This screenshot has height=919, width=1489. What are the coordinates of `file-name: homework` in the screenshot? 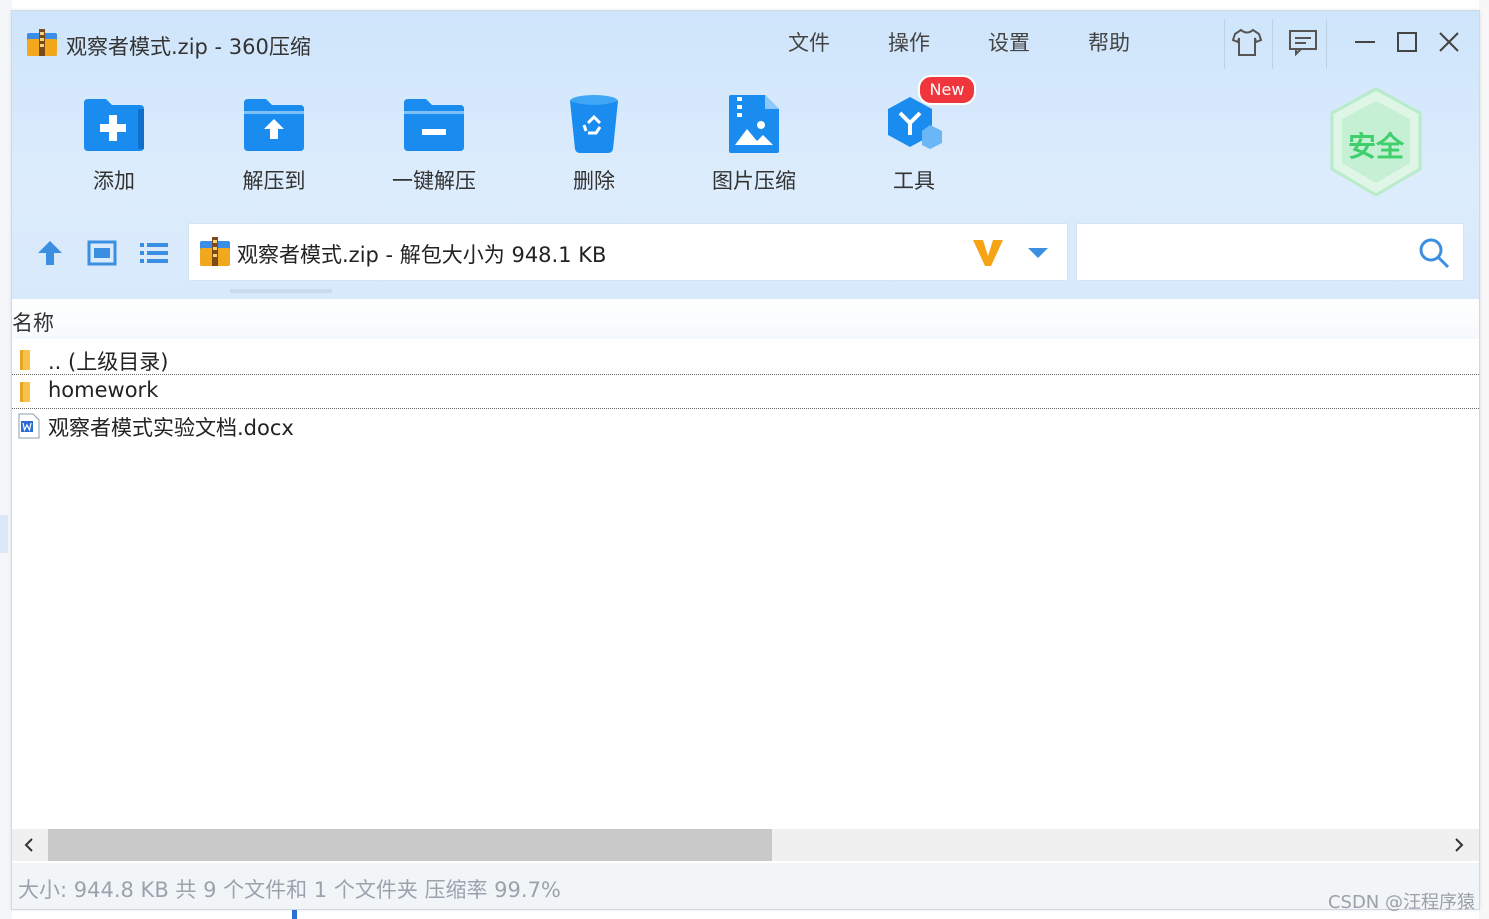 It's located at (103, 390).